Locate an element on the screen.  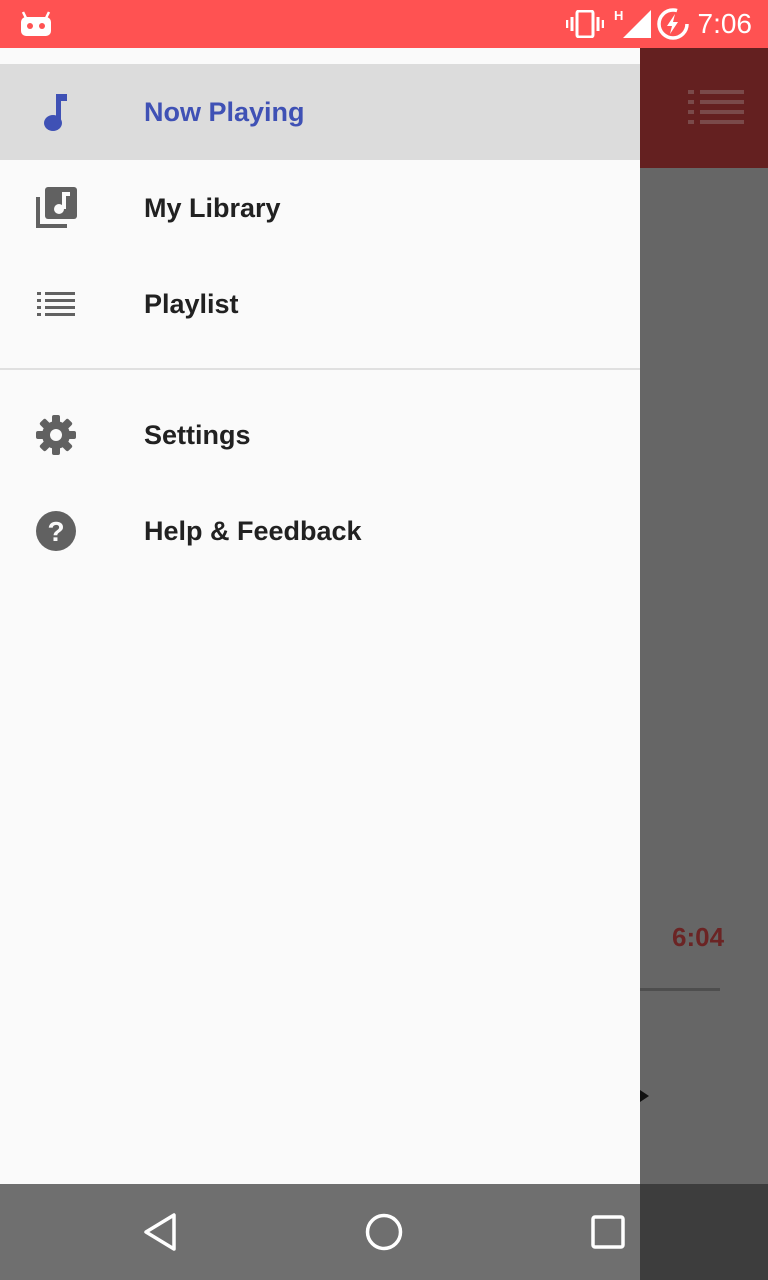
drawer-item-label: Playlist is located at coordinates (191, 304).